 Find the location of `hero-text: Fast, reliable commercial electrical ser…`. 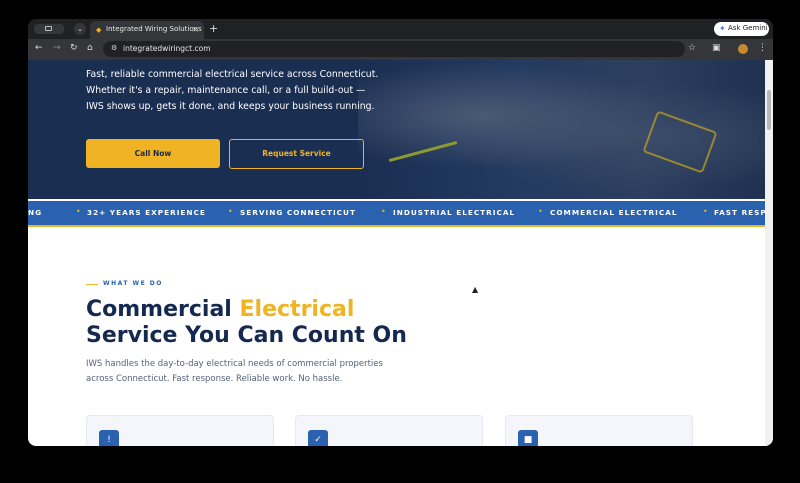

hero-text: Fast, reliable commercial electrical ser… is located at coordinates (232, 90).